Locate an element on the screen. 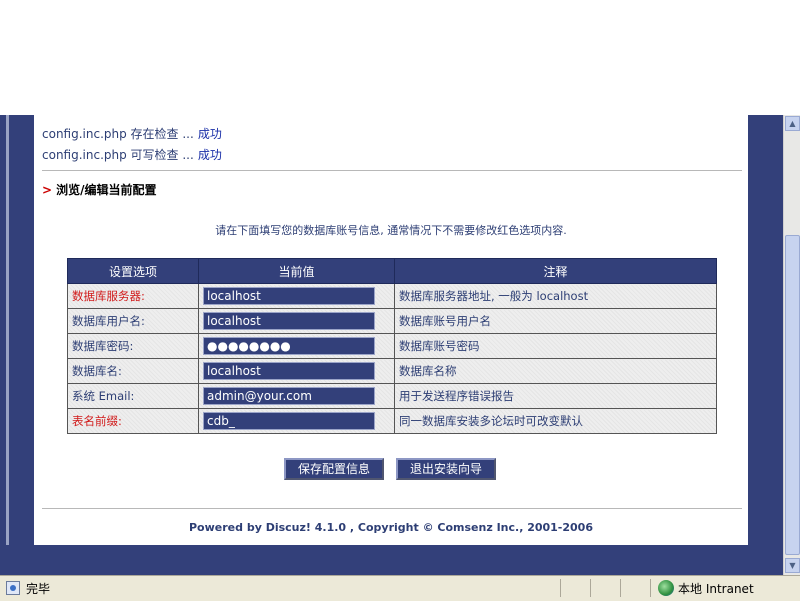  header-value: 当前值 is located at coordinates (296, 271).